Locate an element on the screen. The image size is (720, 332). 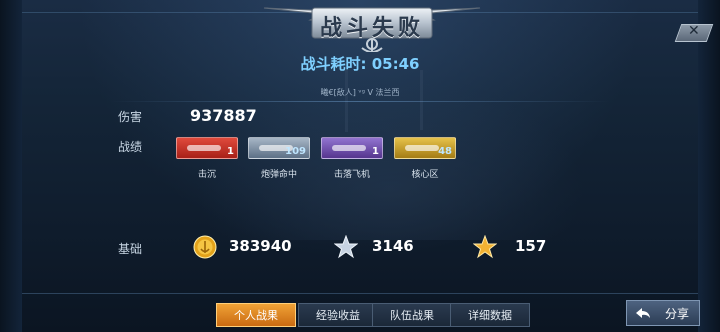
bottom-divider is located at coordinates (360, 293).